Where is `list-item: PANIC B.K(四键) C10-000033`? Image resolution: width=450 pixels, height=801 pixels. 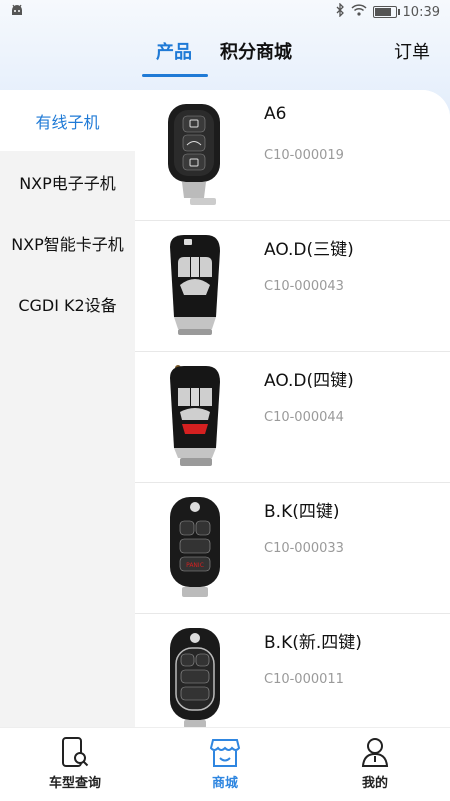
list-item: PANIC B.K(四键) C10-000033 is located at coordinates (292, 548).